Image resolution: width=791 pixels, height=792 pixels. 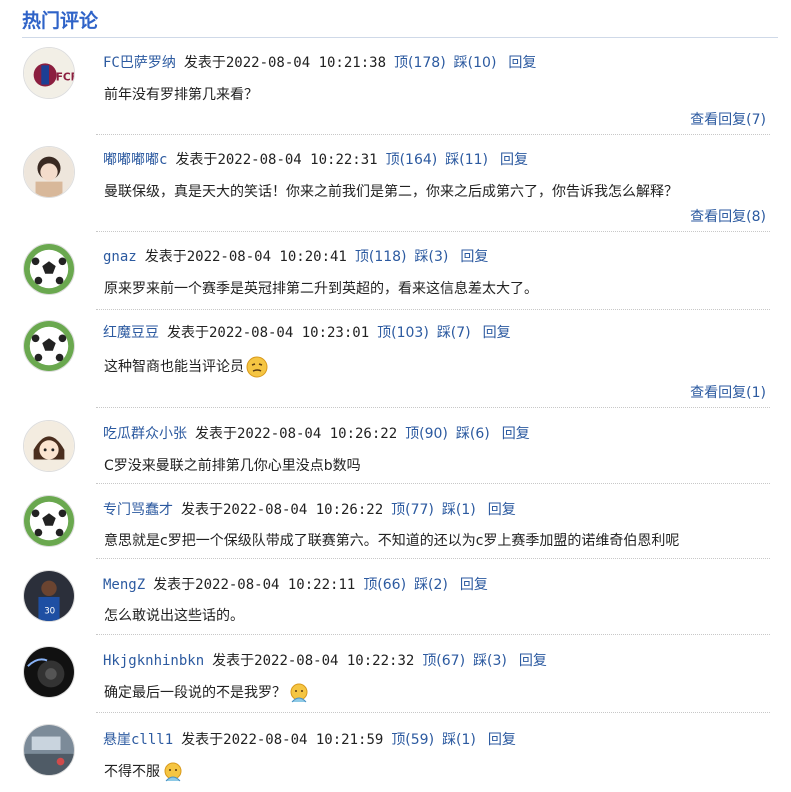 I want to click on comment-text: 不得不服, so click(x=132, y=772).